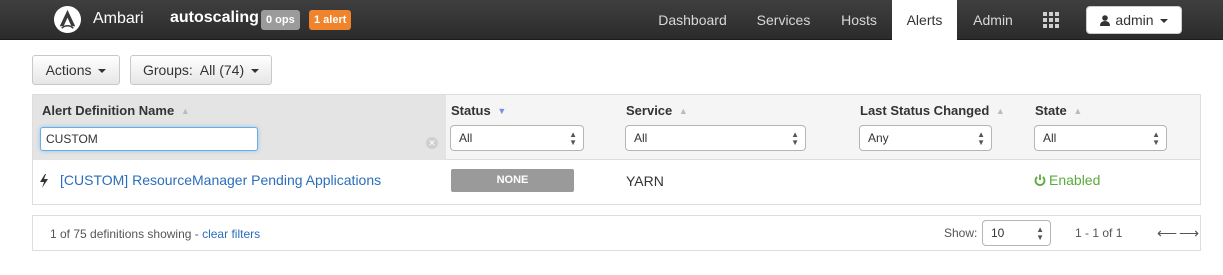 Image resolution: width=1223 pixels, height=275 pixels. I want to click on nav-admin: Admin, so click(993, 20).